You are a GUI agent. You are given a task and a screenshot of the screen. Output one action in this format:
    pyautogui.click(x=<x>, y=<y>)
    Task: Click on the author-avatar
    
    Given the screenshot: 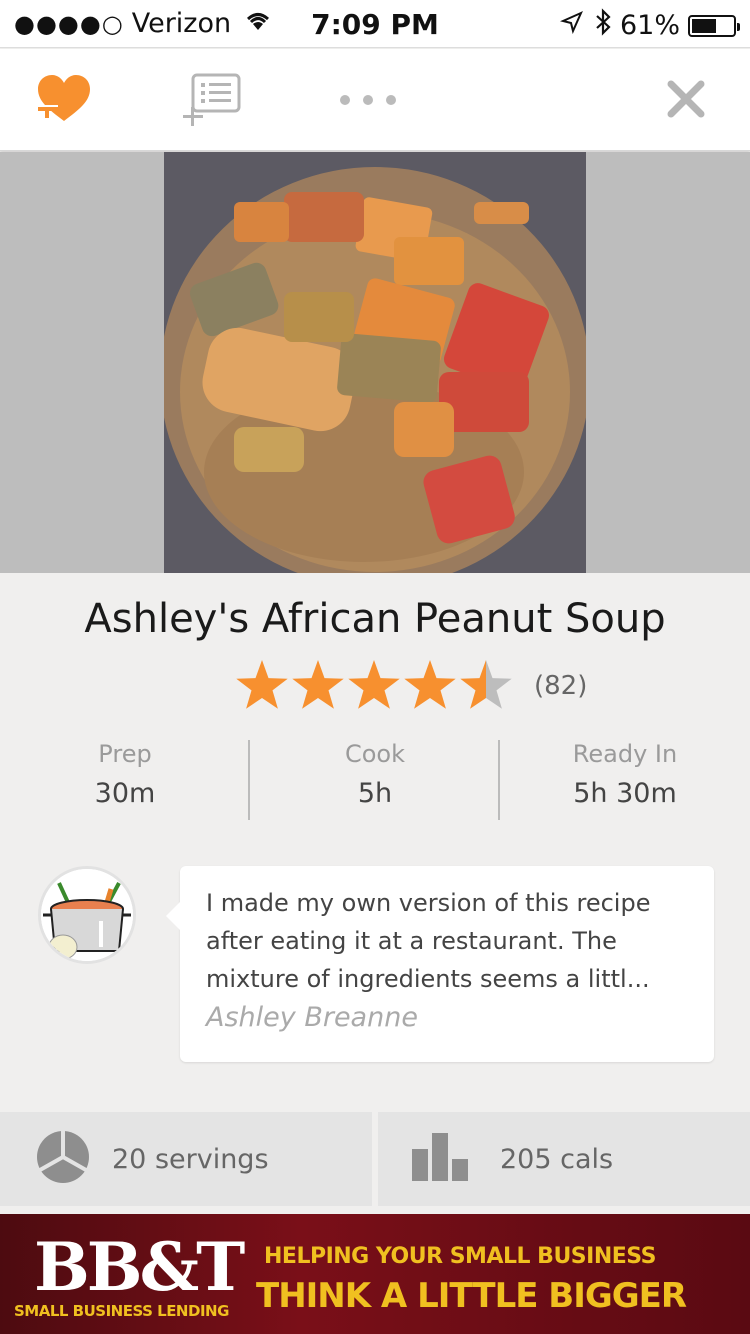 What is the action you would take?
    pyautogui.click(x=87, y=915)
    